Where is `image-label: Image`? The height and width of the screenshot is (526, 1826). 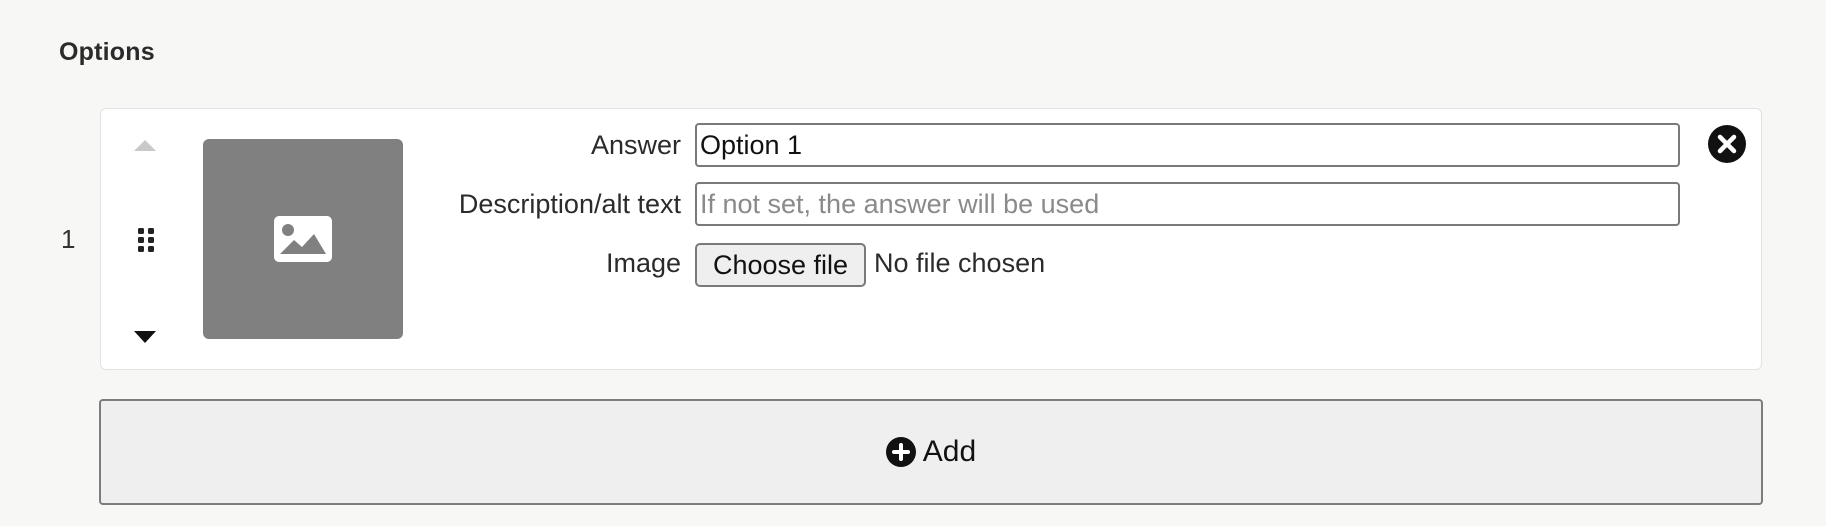
image-label: Image is located at coordinates (643, 263).